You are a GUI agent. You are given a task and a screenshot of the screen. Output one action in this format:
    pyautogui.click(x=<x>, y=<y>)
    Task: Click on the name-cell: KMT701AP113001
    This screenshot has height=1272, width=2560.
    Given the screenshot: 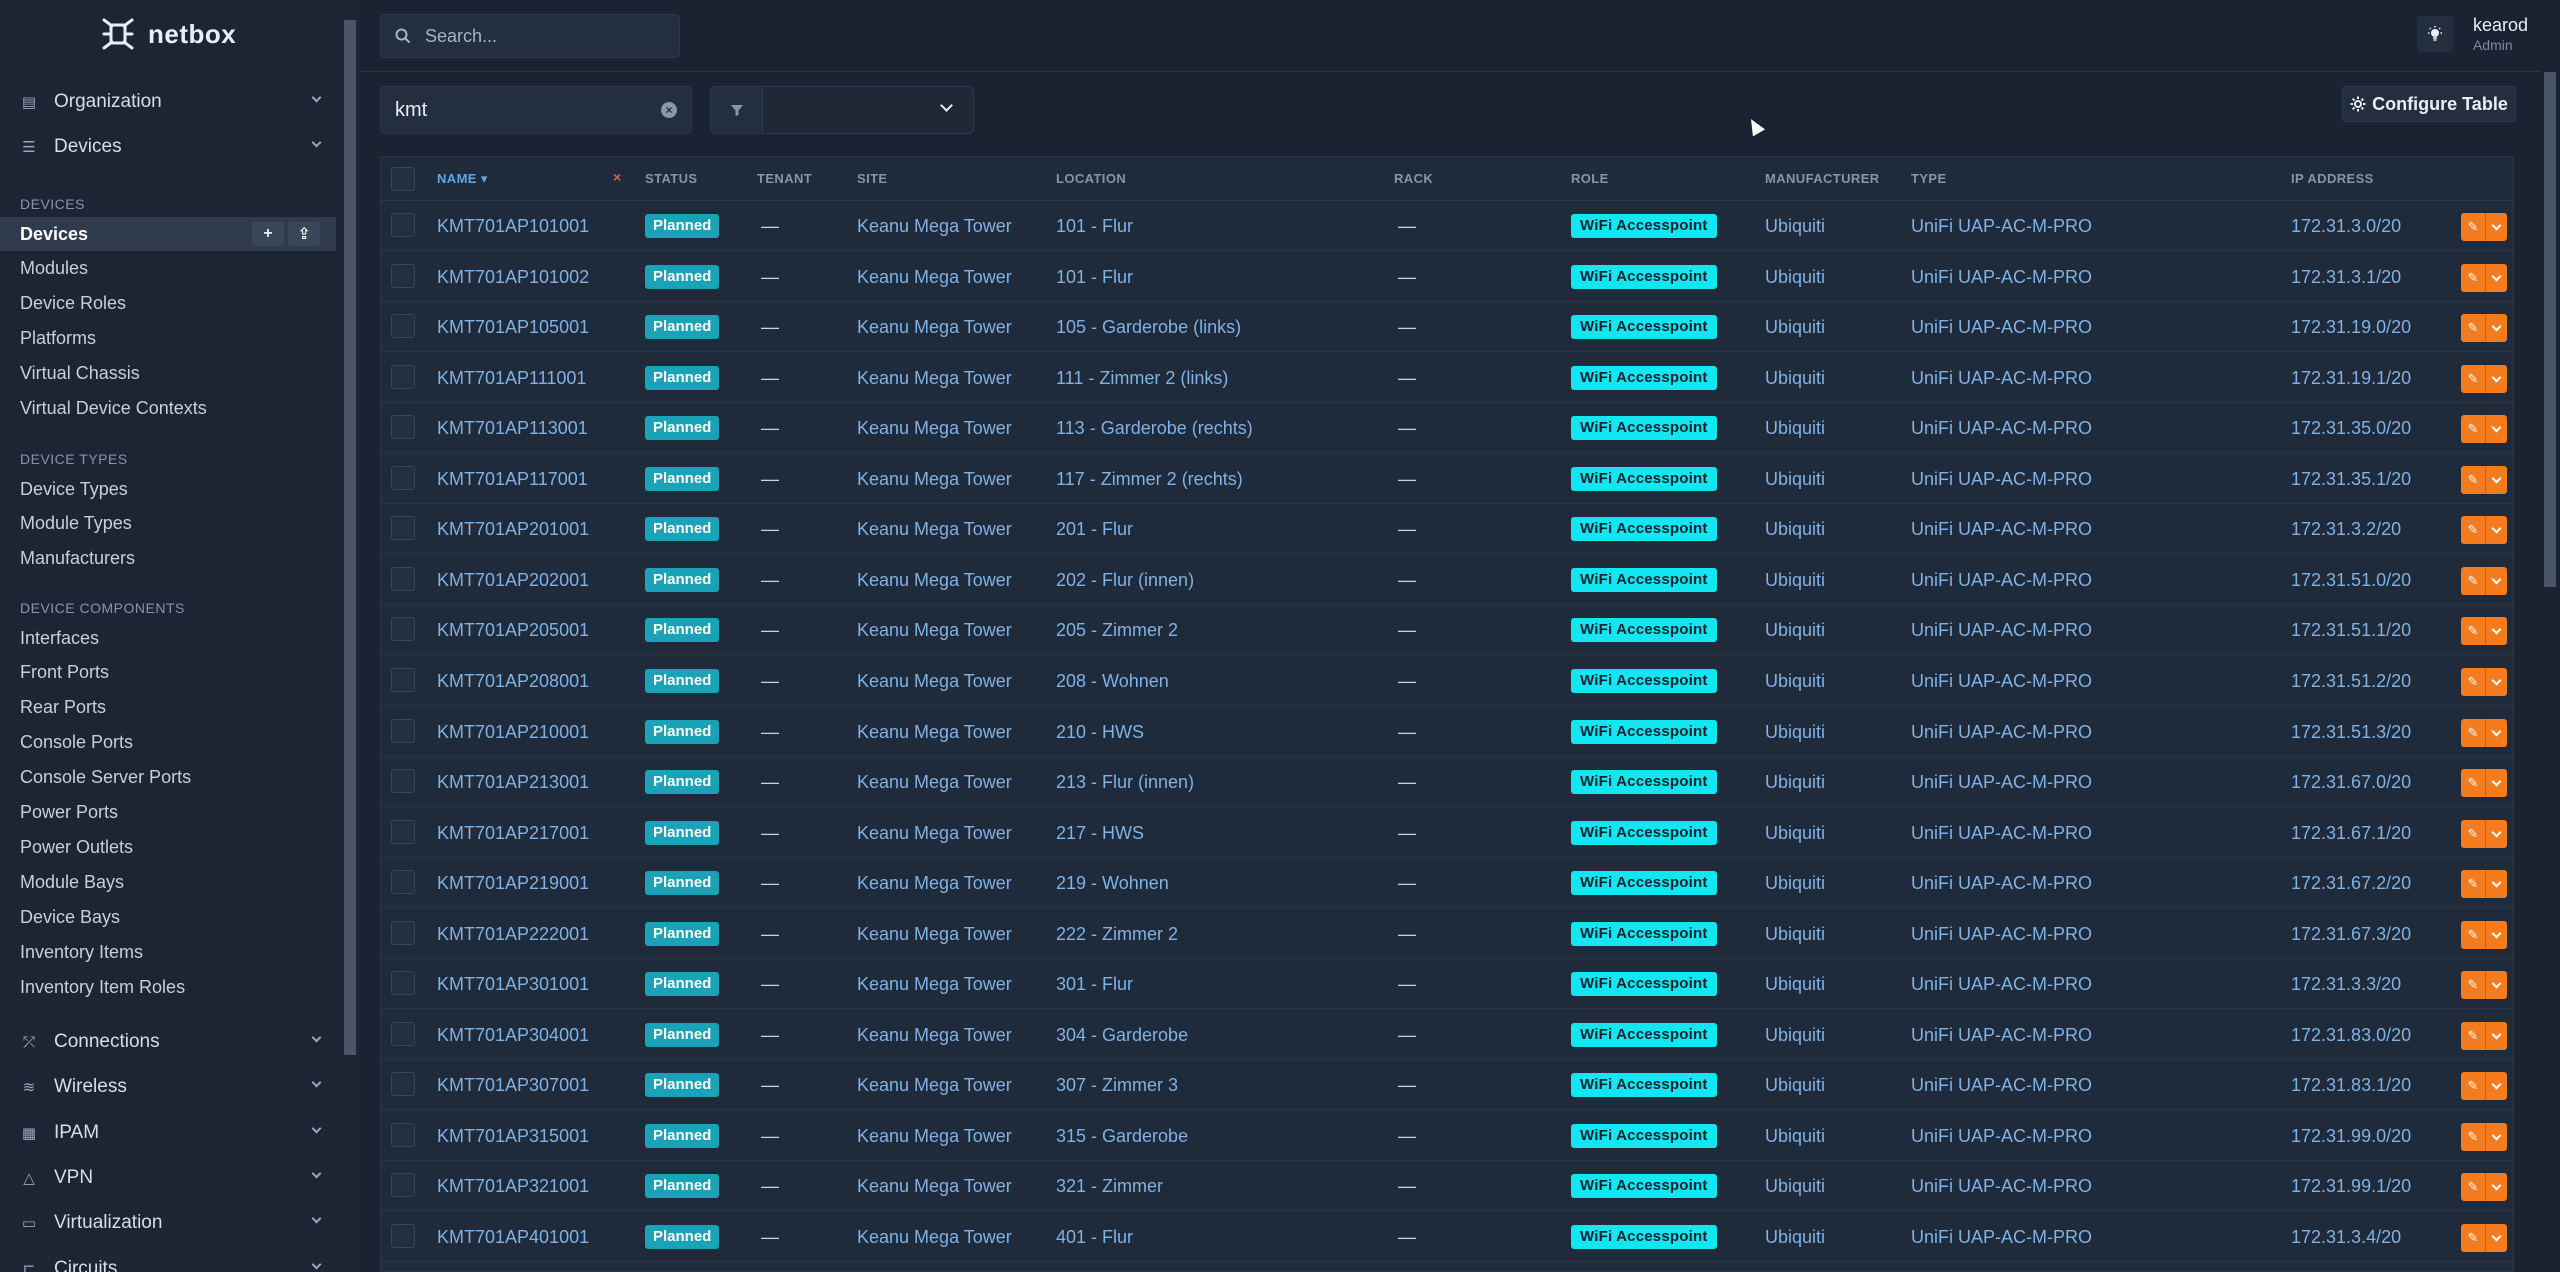 What is the action you would take?
    pyautogui.click(x=512, y=428)
    